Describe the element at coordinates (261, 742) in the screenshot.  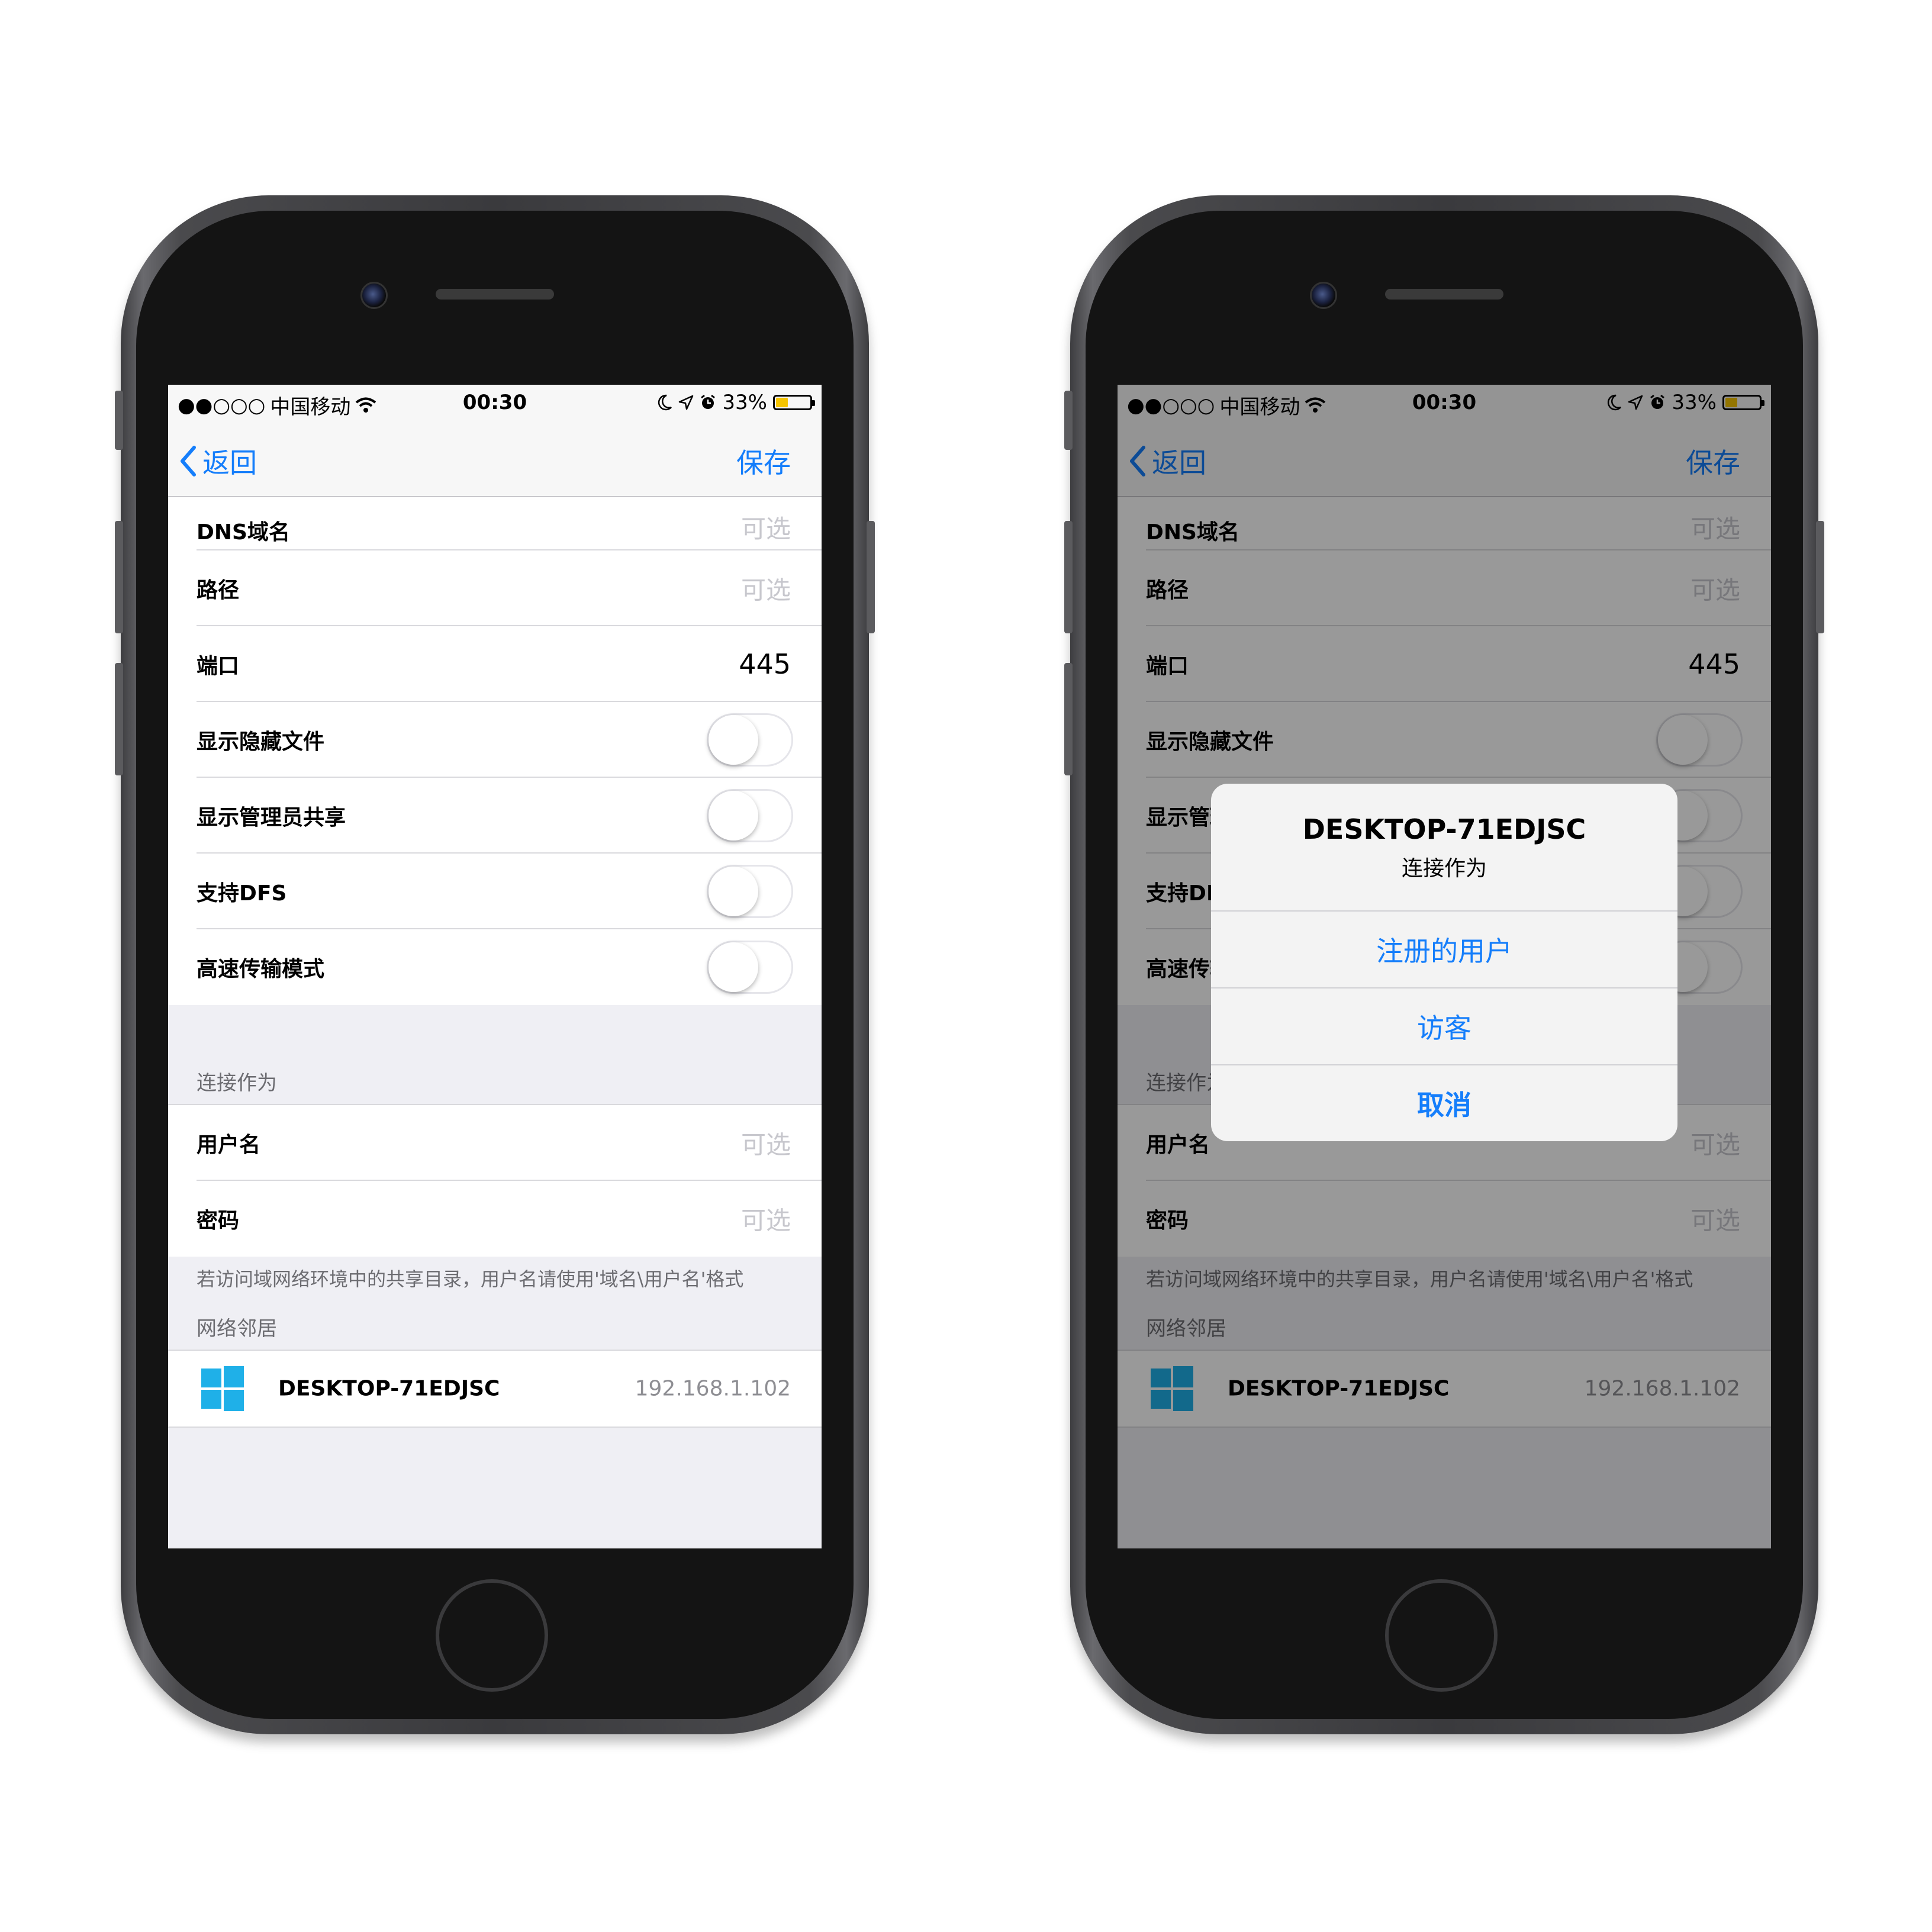
I see `row-label: 显示隐藏文件` at that location.